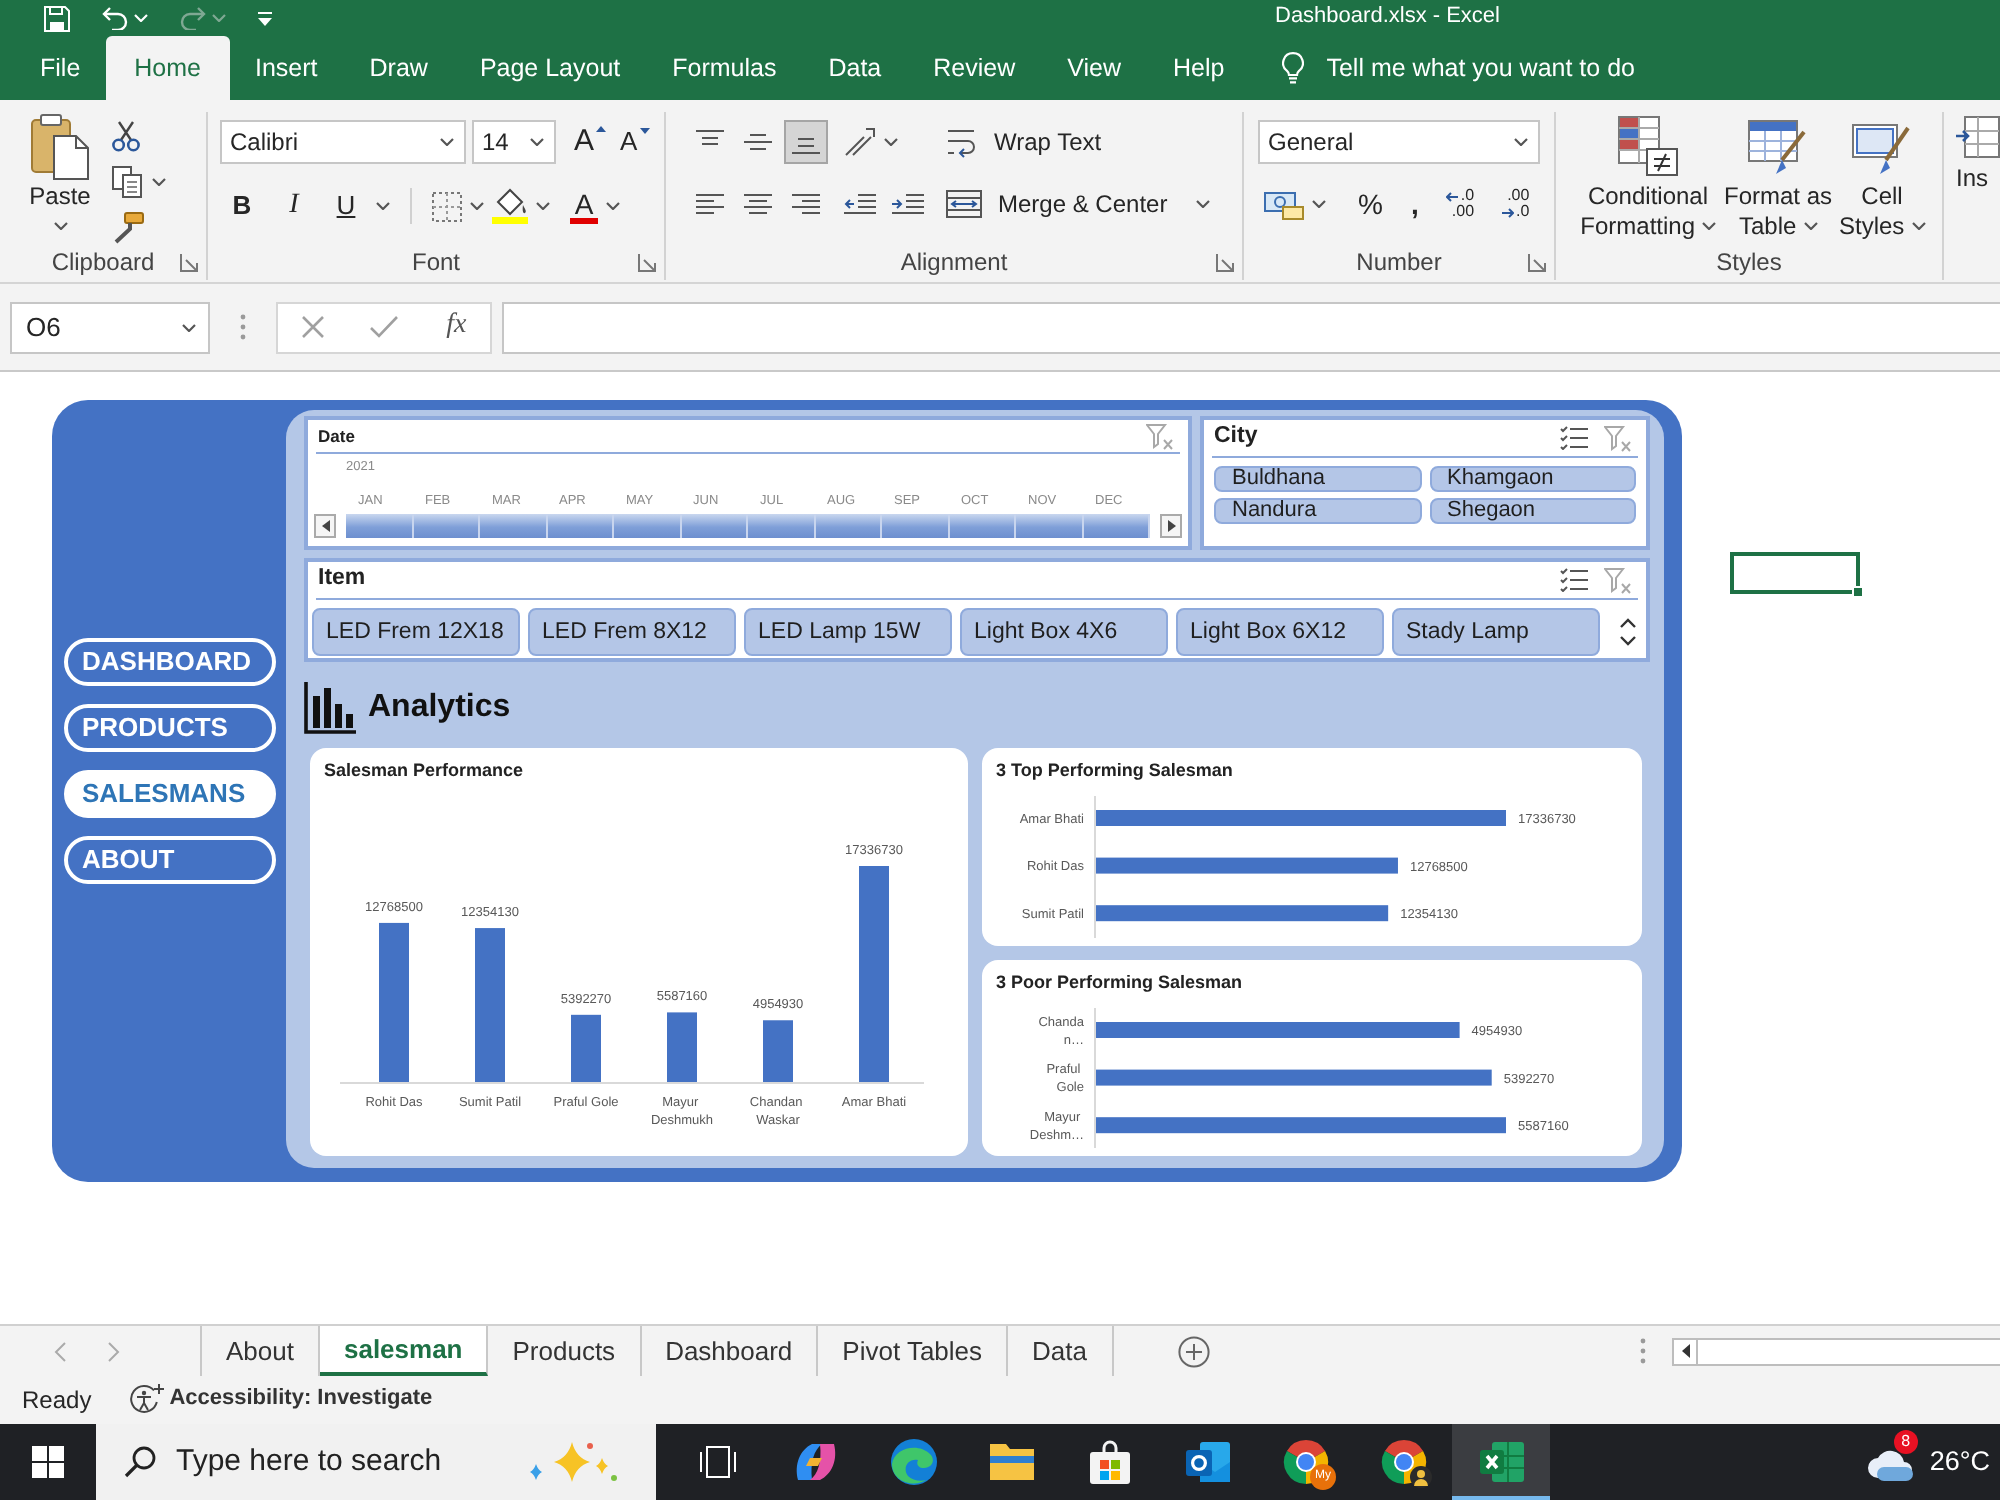 This screenshot has height=1500, width=2000. Describe the element at coordinates (1643, 1351) in the screenshot. I see `dots-icon` at that location.